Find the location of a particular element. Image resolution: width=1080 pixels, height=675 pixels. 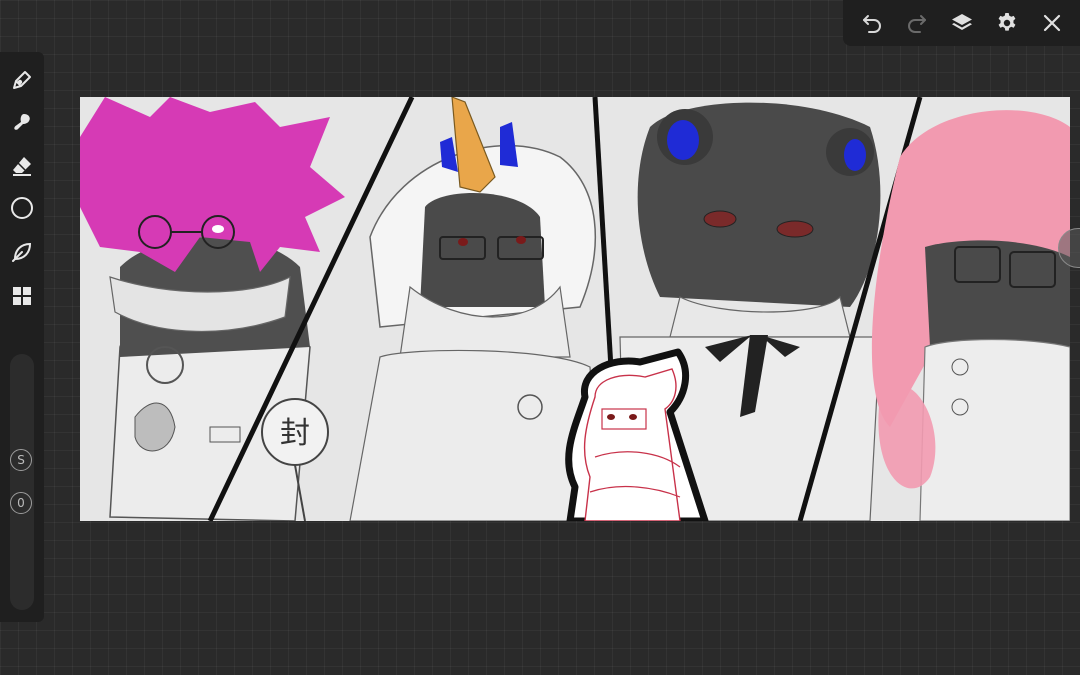

redo-button is located at coordinates (917, 23).